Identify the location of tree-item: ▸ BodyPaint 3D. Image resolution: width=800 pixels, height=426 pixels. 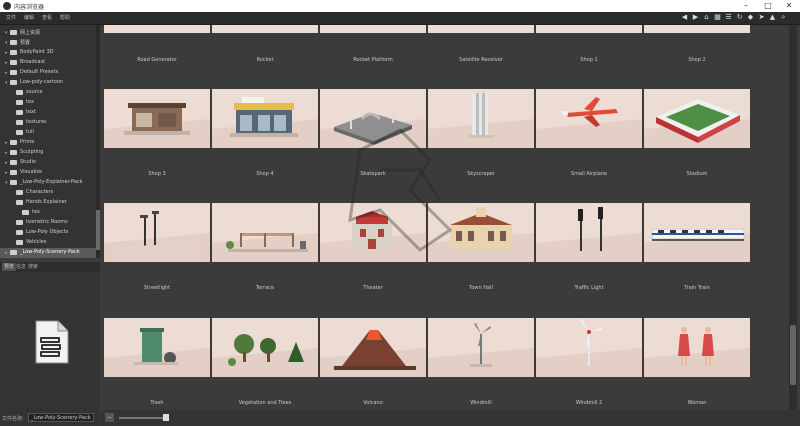
(48, 53).